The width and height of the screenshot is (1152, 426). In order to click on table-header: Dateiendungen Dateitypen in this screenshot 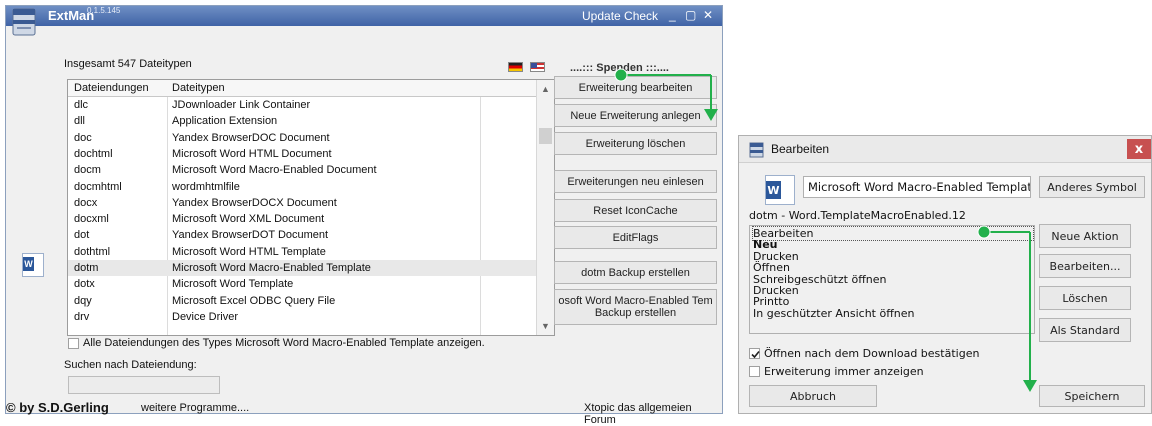, I will do `click(302, 88)`.